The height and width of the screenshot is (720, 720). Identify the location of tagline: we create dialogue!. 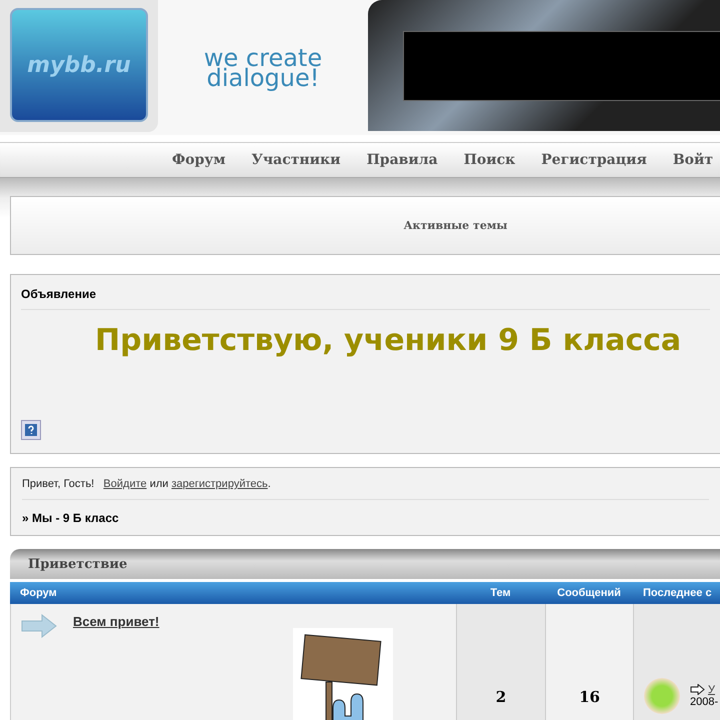
(263, 68).